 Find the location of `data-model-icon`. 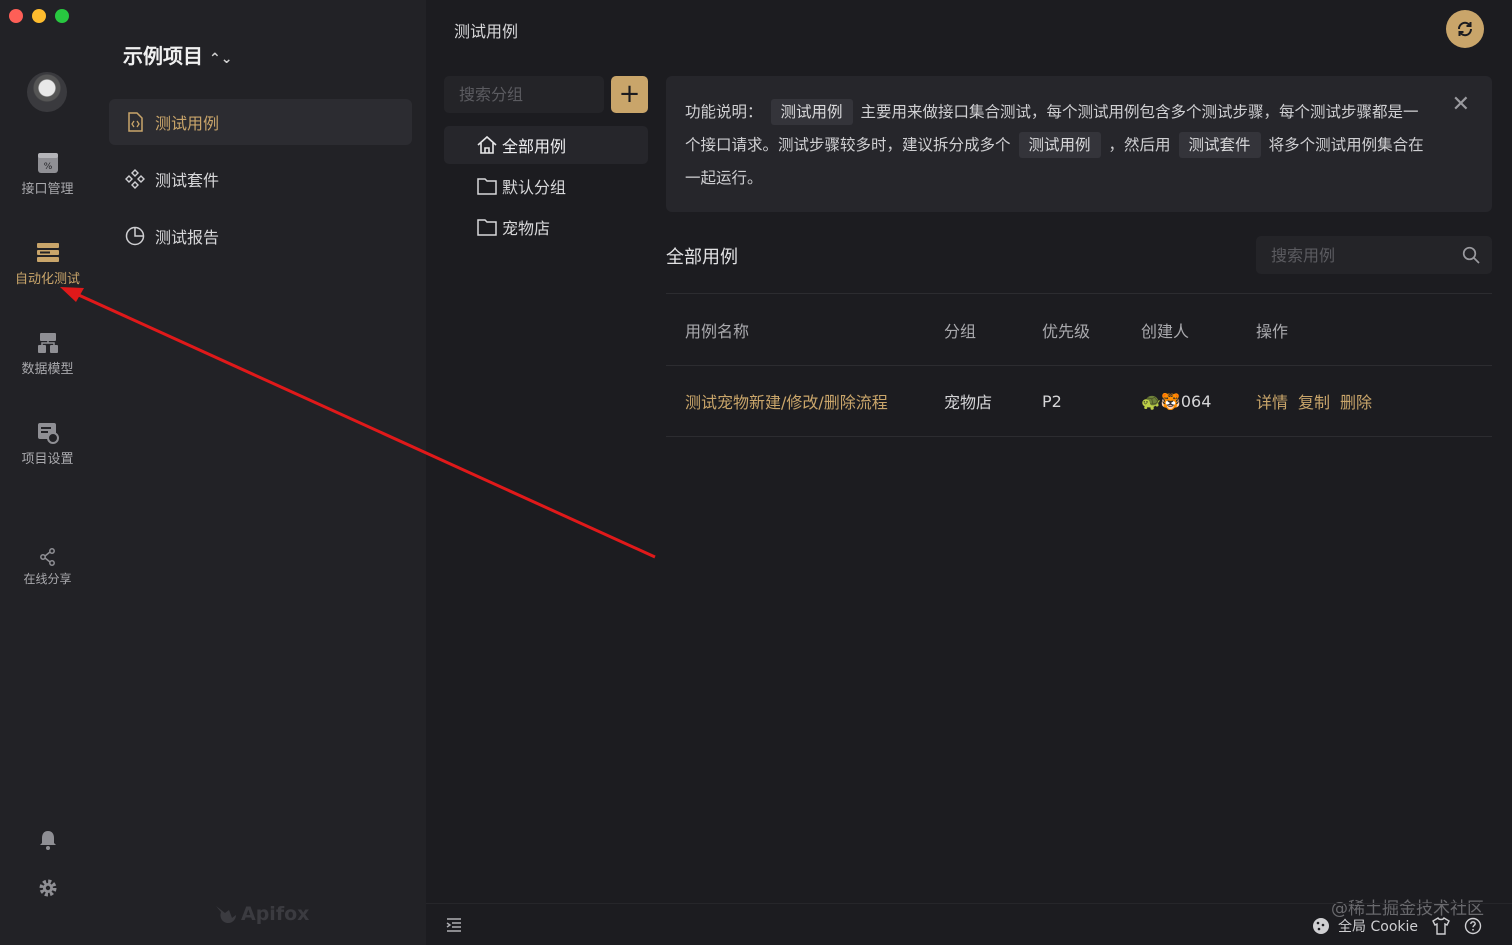

data-model-icon is located at coordinates (47, 343).